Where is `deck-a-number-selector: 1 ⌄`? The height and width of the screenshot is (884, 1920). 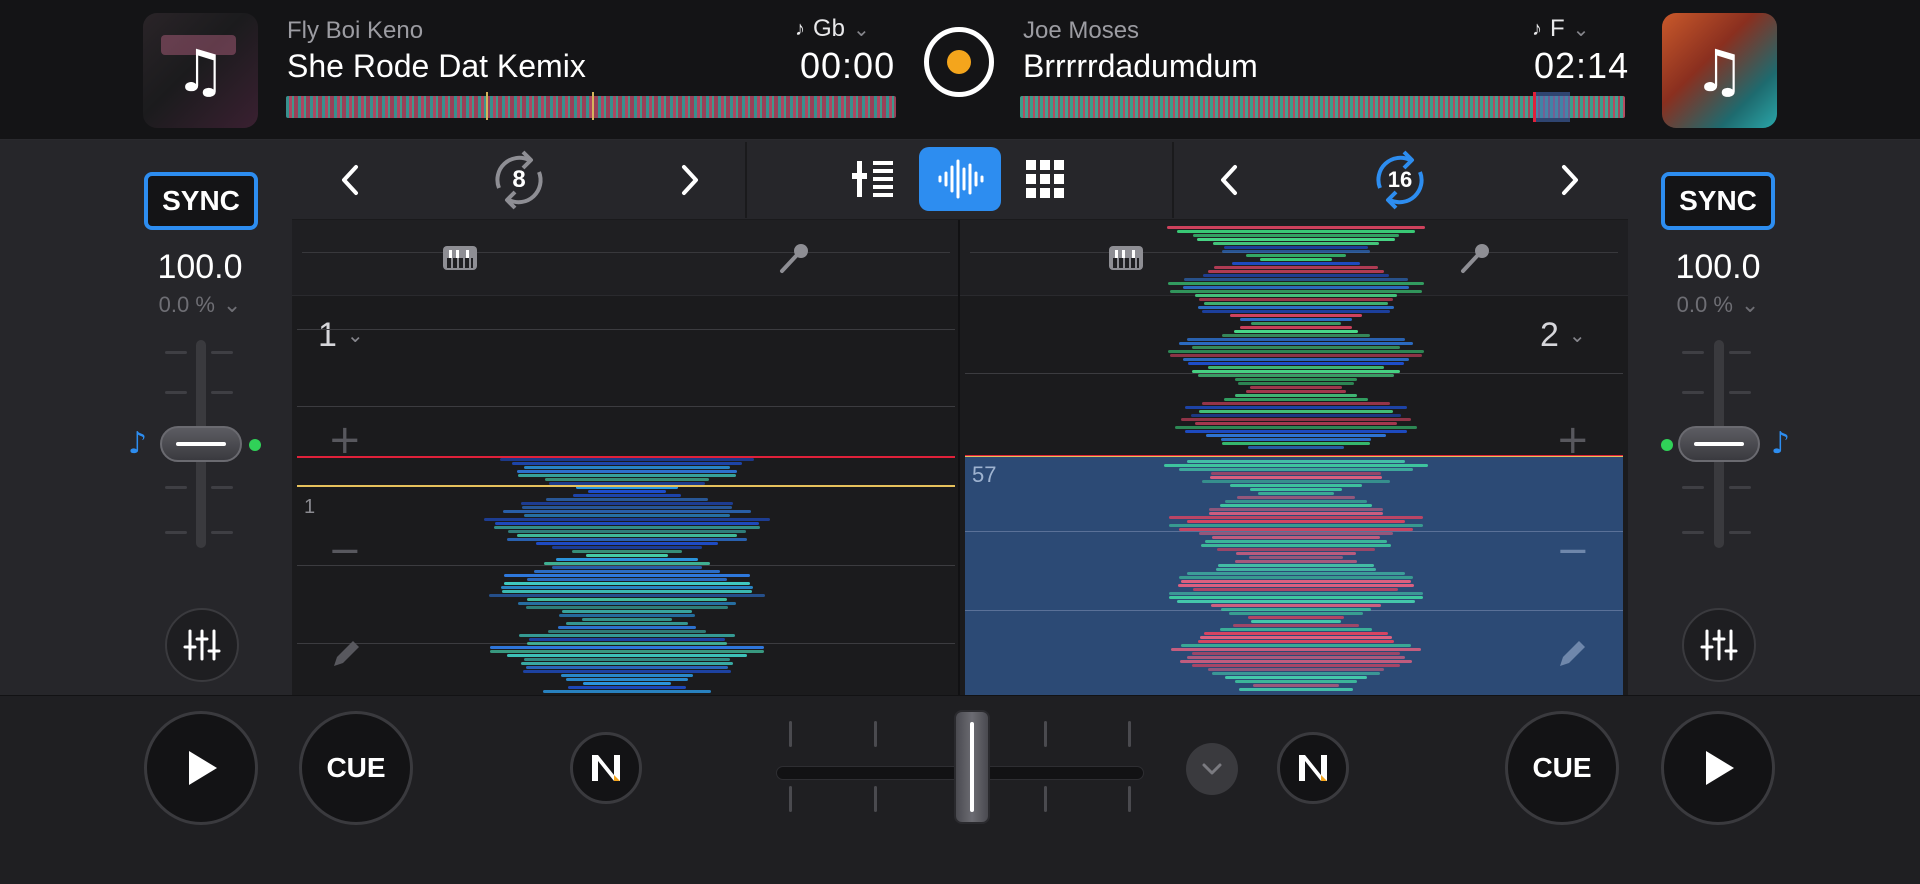
deck-a-number-selector: 1 ⌄ is located at coordinates (341, 335).